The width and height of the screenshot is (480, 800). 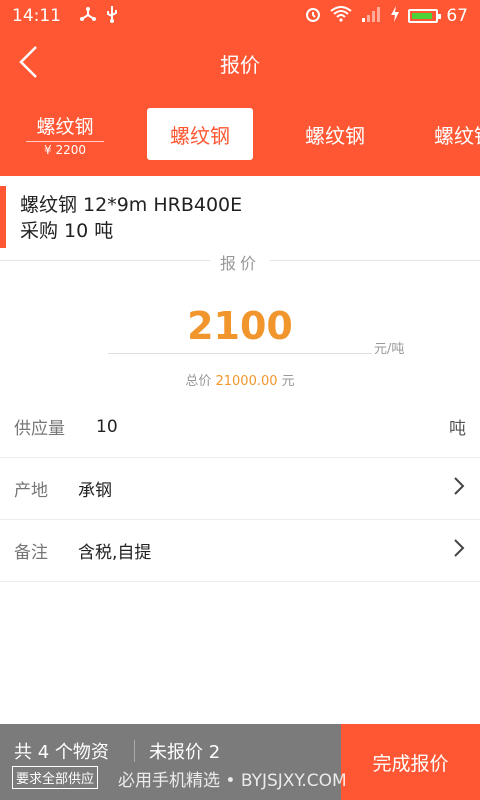 I want to click on material-count: 共 4 个物资, so click(x=61, y=752).